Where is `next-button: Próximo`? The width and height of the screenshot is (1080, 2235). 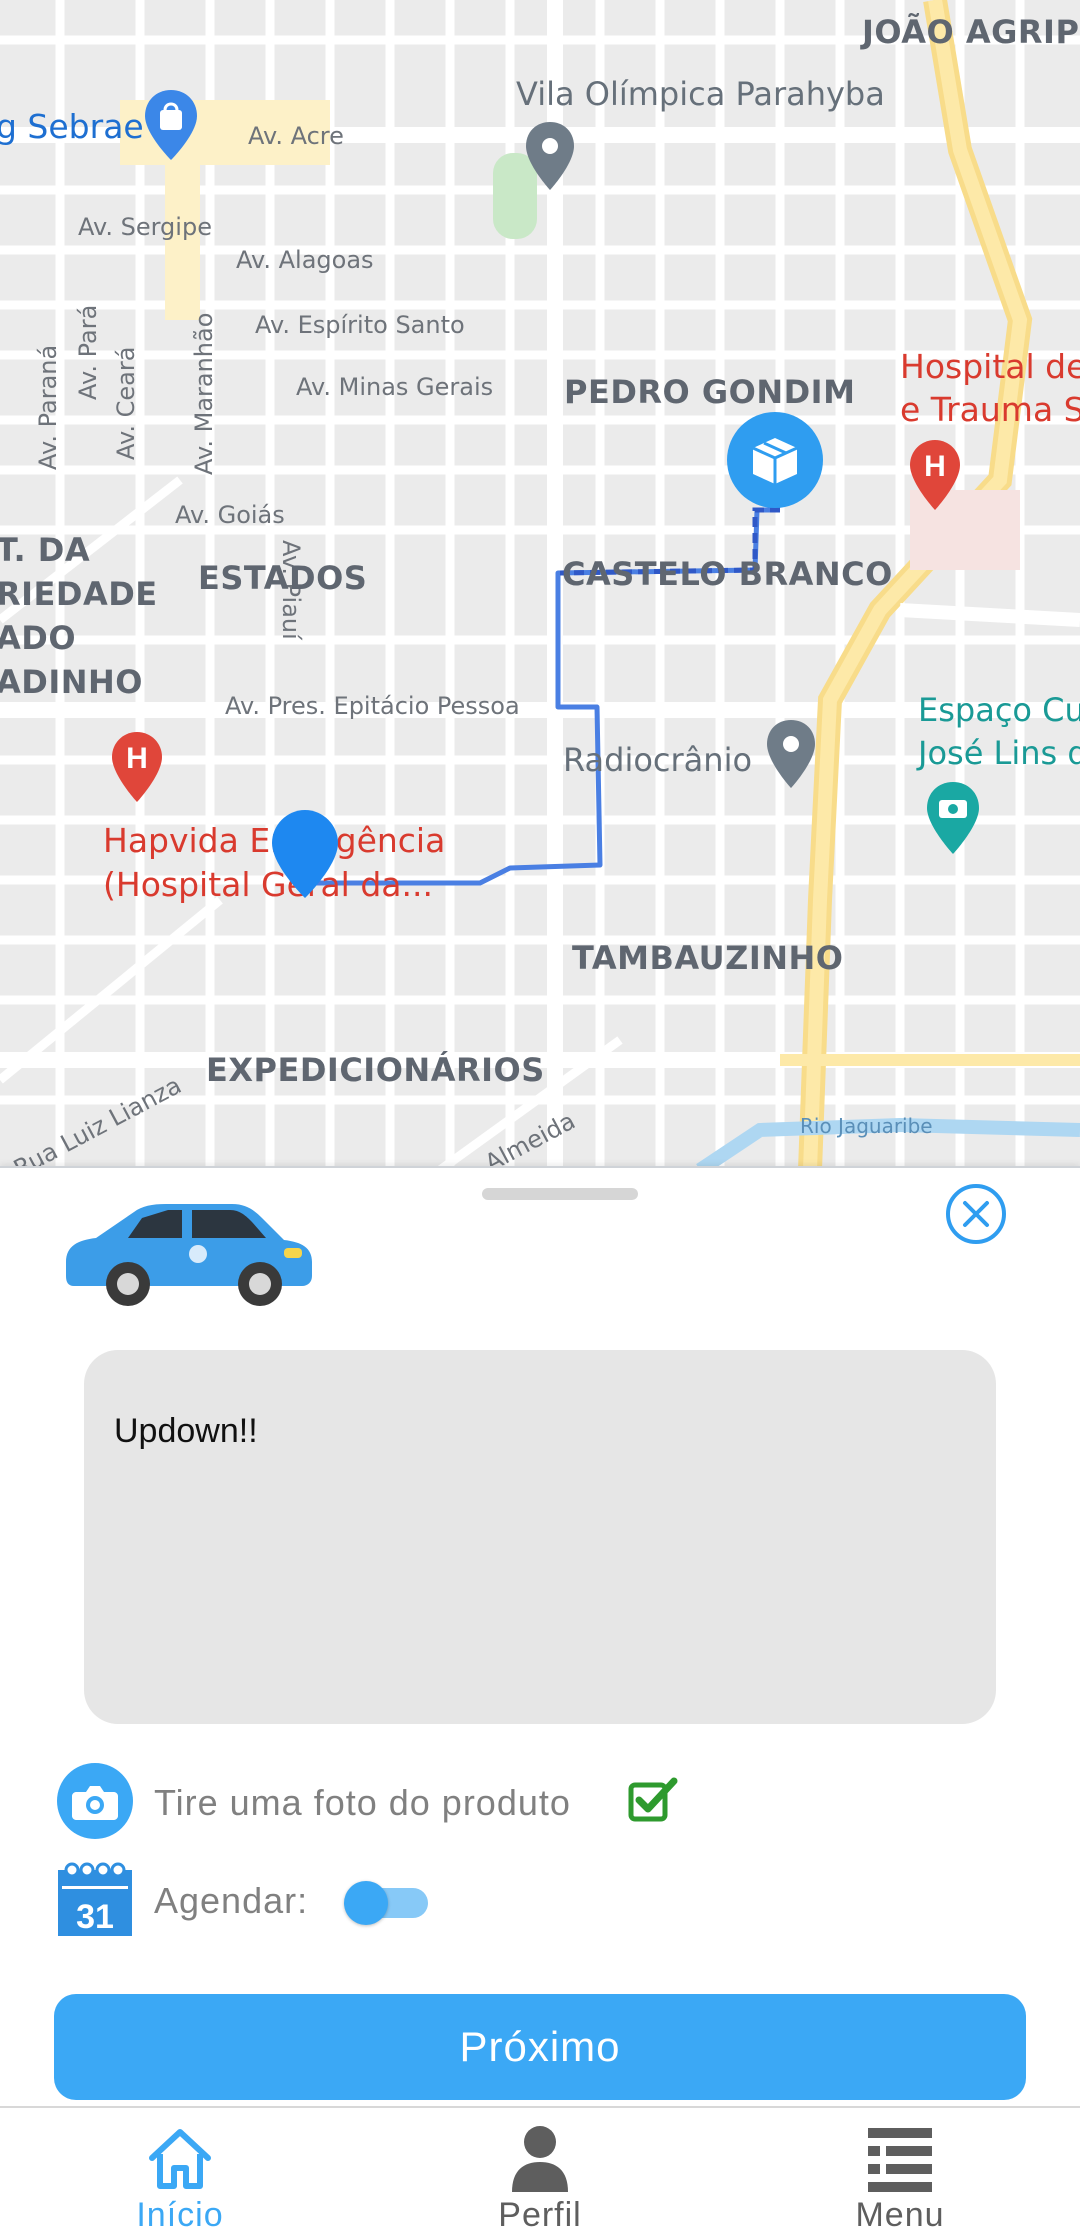 next-button: Próximo is located at coordinates (540, 2047).